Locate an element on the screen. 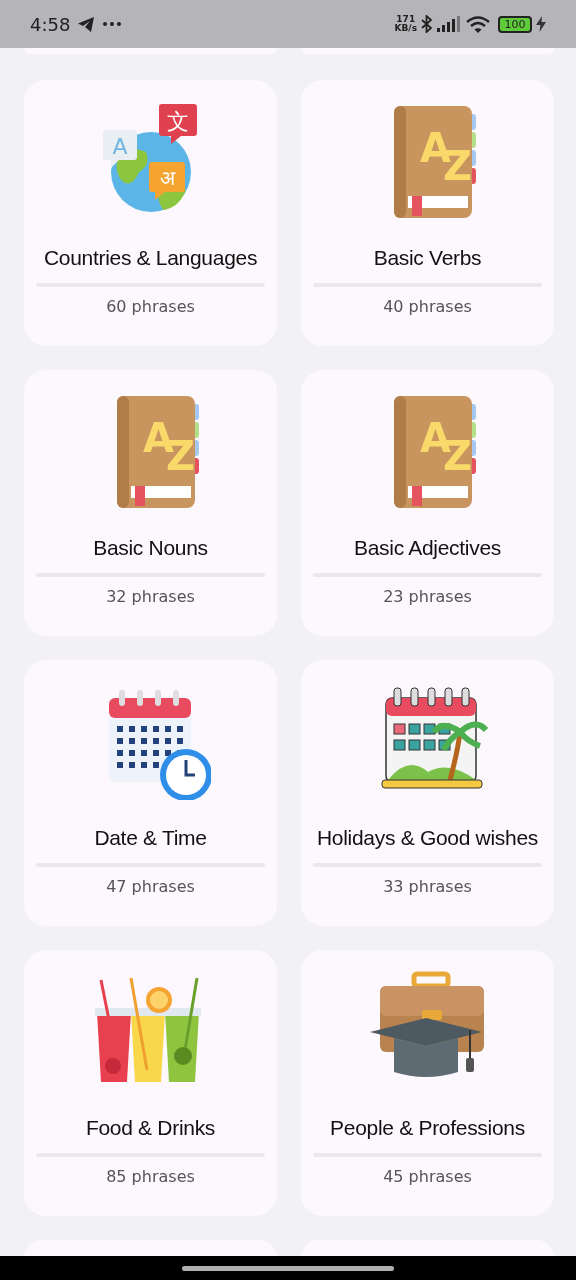 This screenshot has height=1280, width=576. wifi-icon is located at coordinates (478, 24).